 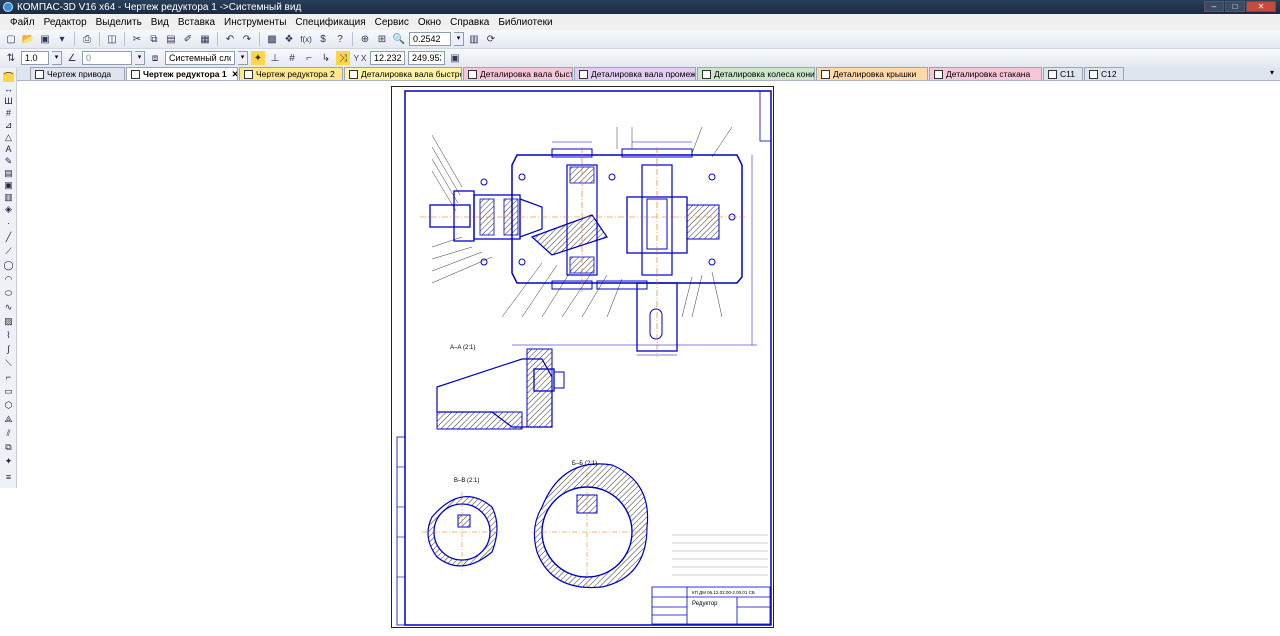 What do you see at coordinates (28, 39) in the screenshot?
I see `open-folder-icon: 📂` at bounding box center [28, 39].